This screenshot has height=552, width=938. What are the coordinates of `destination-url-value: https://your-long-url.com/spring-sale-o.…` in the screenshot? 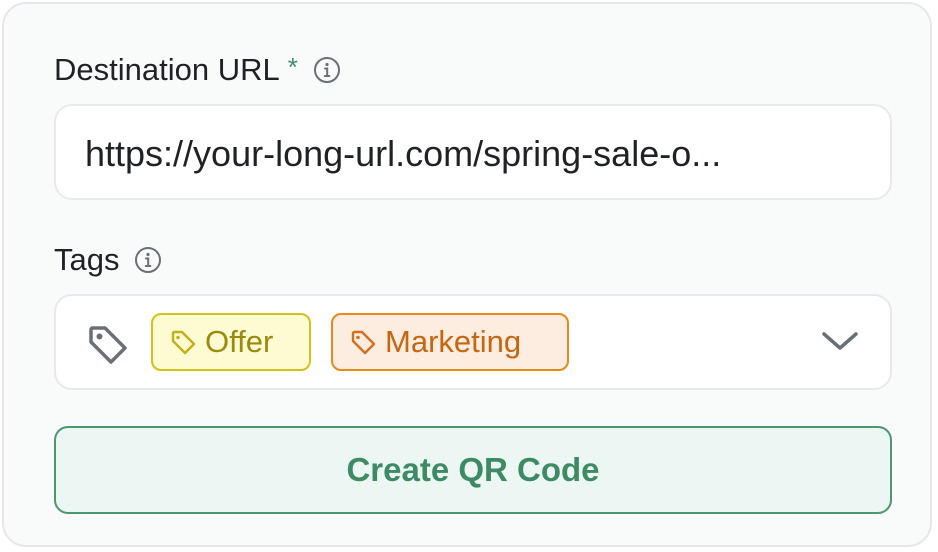 It's located at (403, 153).